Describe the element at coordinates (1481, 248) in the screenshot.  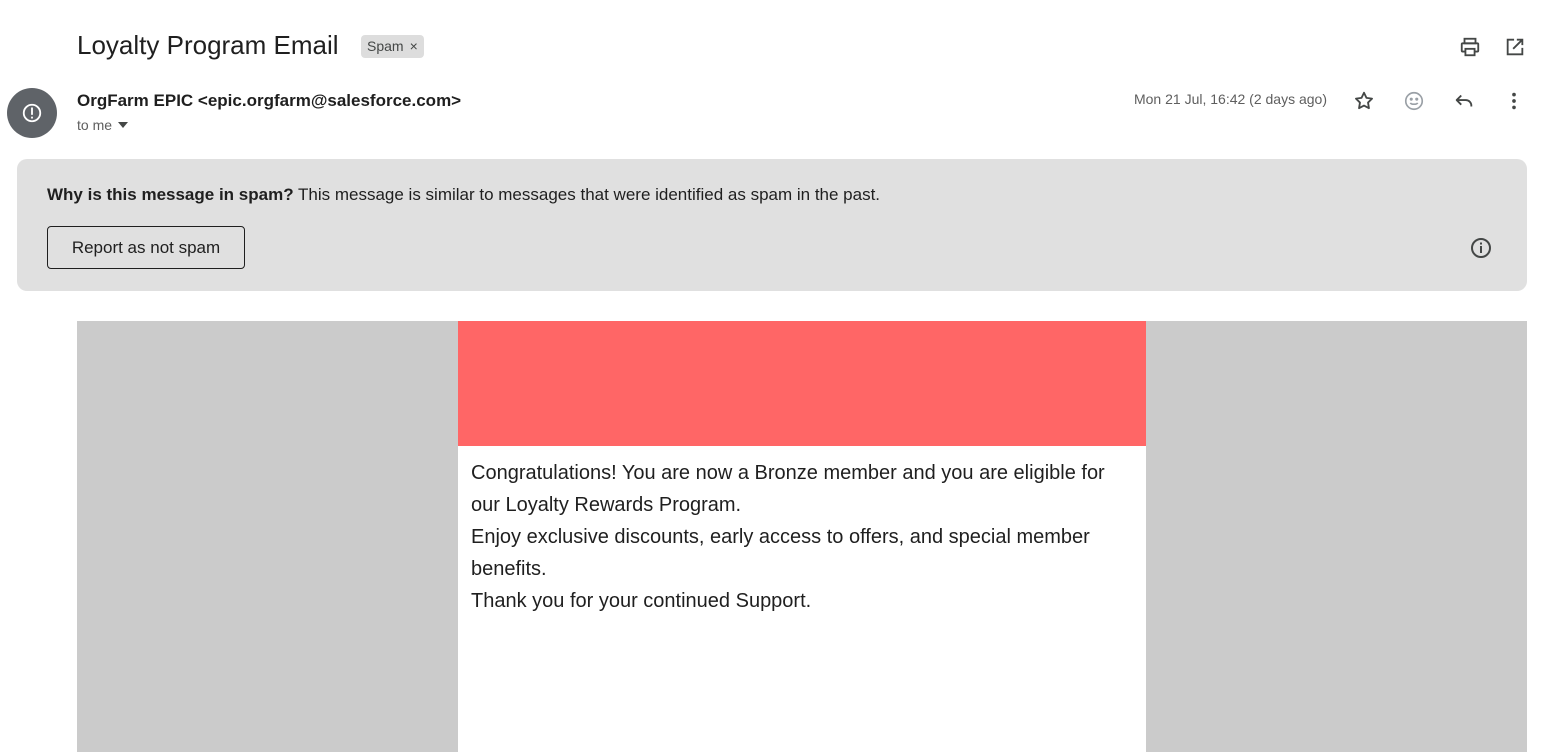
I see `info-icon` at that location.